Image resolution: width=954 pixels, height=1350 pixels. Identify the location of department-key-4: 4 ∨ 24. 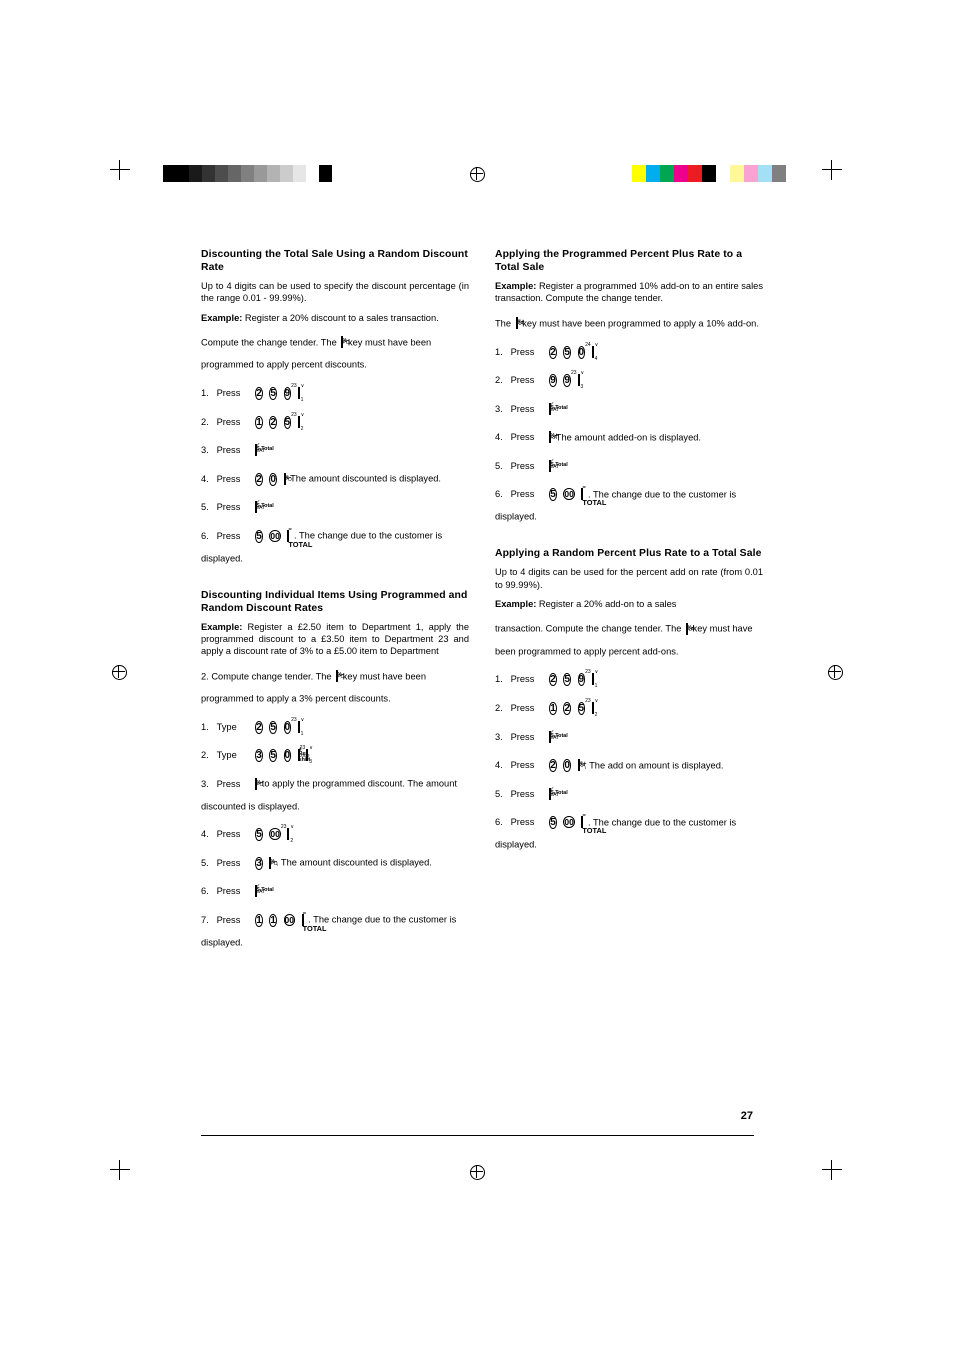
(591, 352).